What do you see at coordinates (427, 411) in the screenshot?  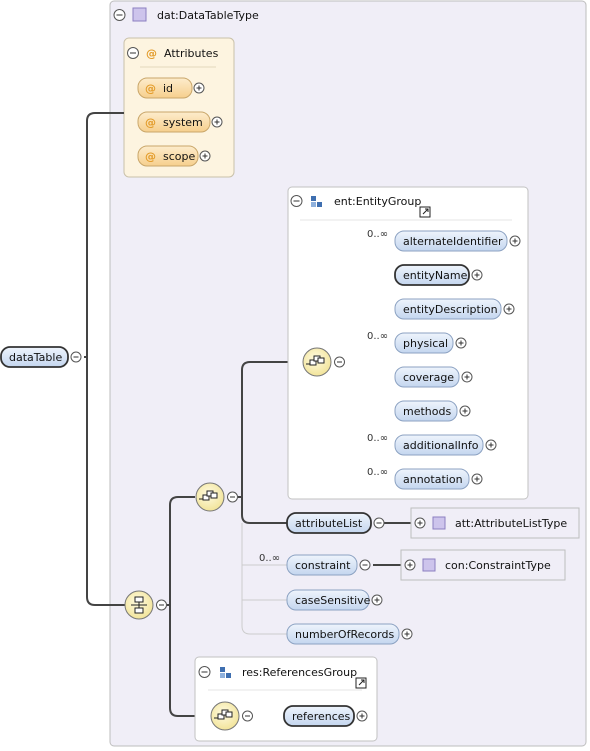 I see `element-methods-label: methods` at bounding box center [427, 411].